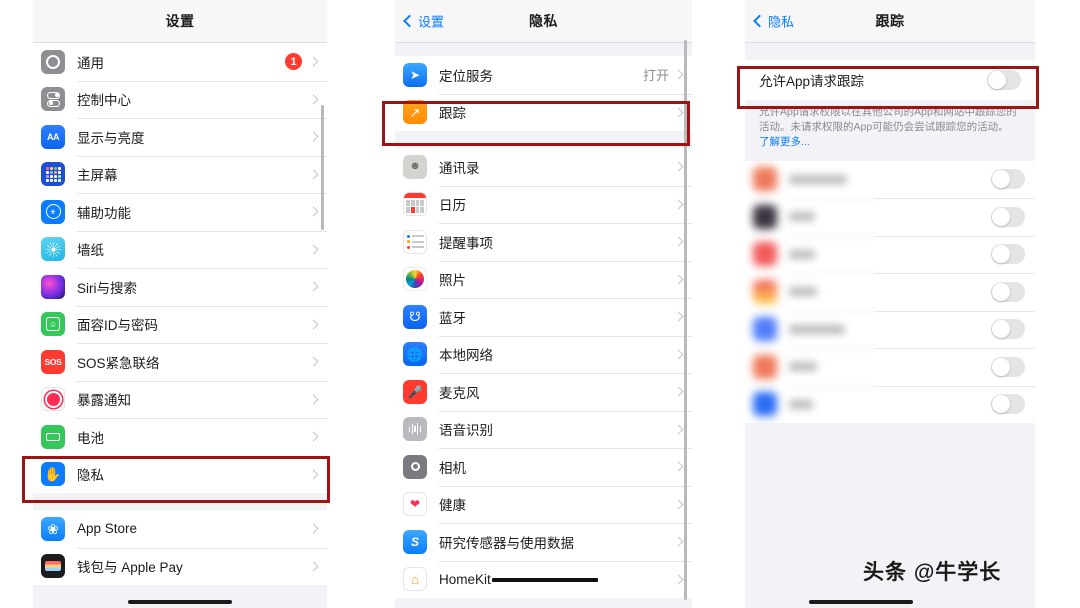 This screenshot has height=608, width=1080. What do you see at coordinates (415, 354) in the screenshot?
I see `local-network-icon: 🌐` at bounding box center [415, 354].